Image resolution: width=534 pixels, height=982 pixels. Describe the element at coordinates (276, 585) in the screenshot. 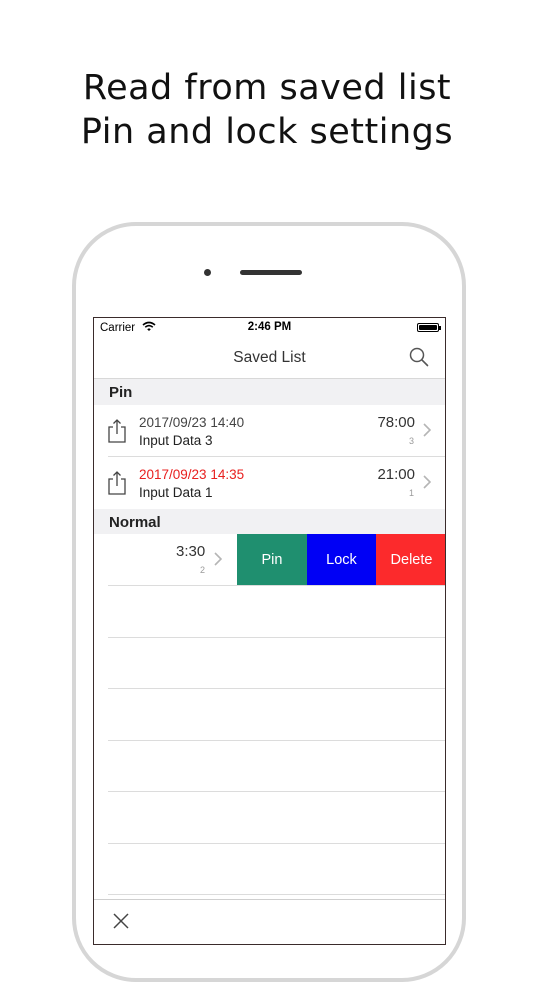

I see `row-divider` at that location.